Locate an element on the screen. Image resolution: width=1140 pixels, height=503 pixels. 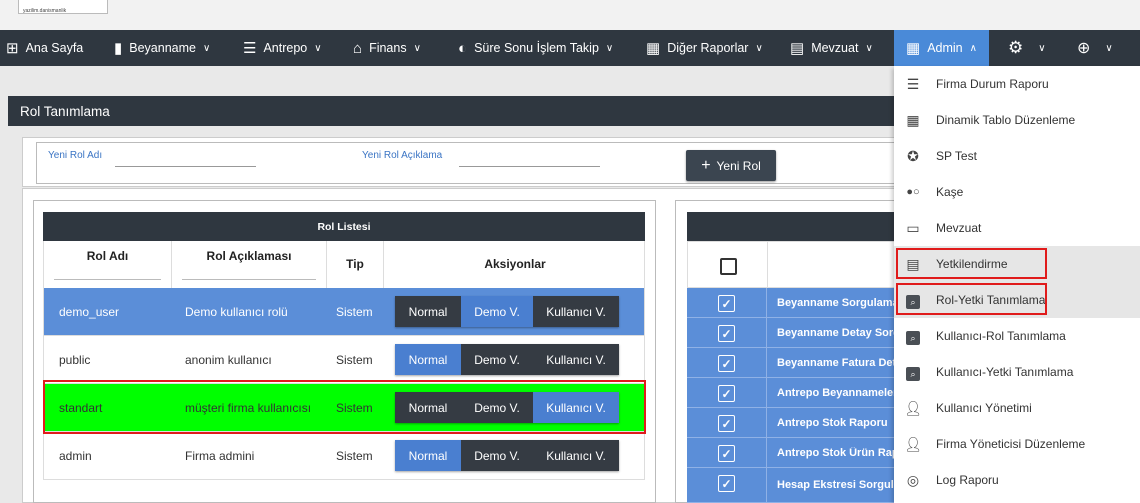
fingerprint-icon: ◎ is located at coordinates (913, 479).